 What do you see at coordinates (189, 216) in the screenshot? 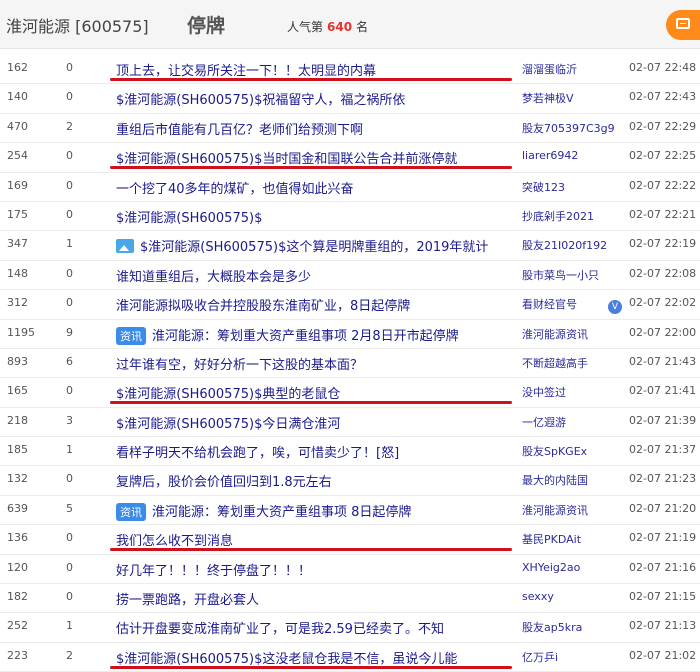
I see `post-title-link: $淮河能源(SH600575)$` at bounding box center [189, 216].